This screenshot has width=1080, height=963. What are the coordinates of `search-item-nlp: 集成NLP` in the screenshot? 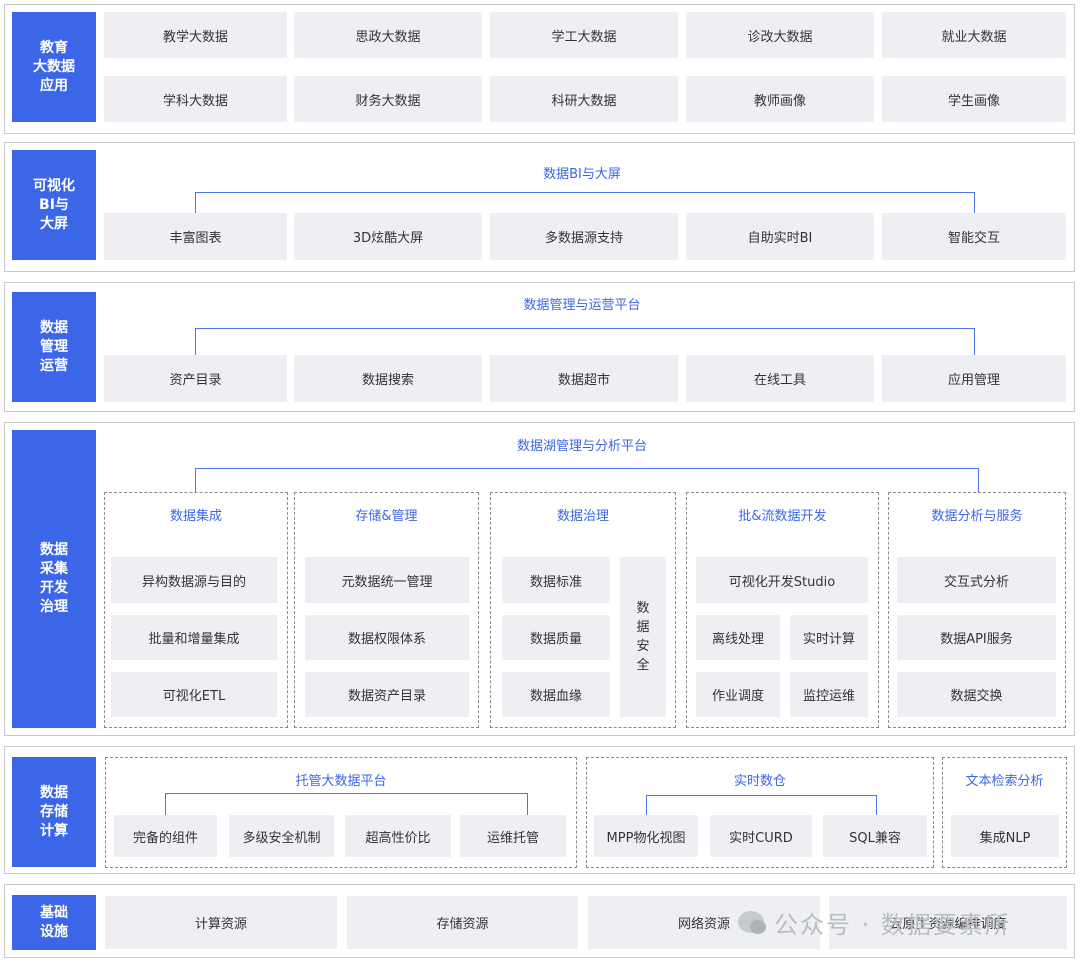 It's located at (1005, 836).